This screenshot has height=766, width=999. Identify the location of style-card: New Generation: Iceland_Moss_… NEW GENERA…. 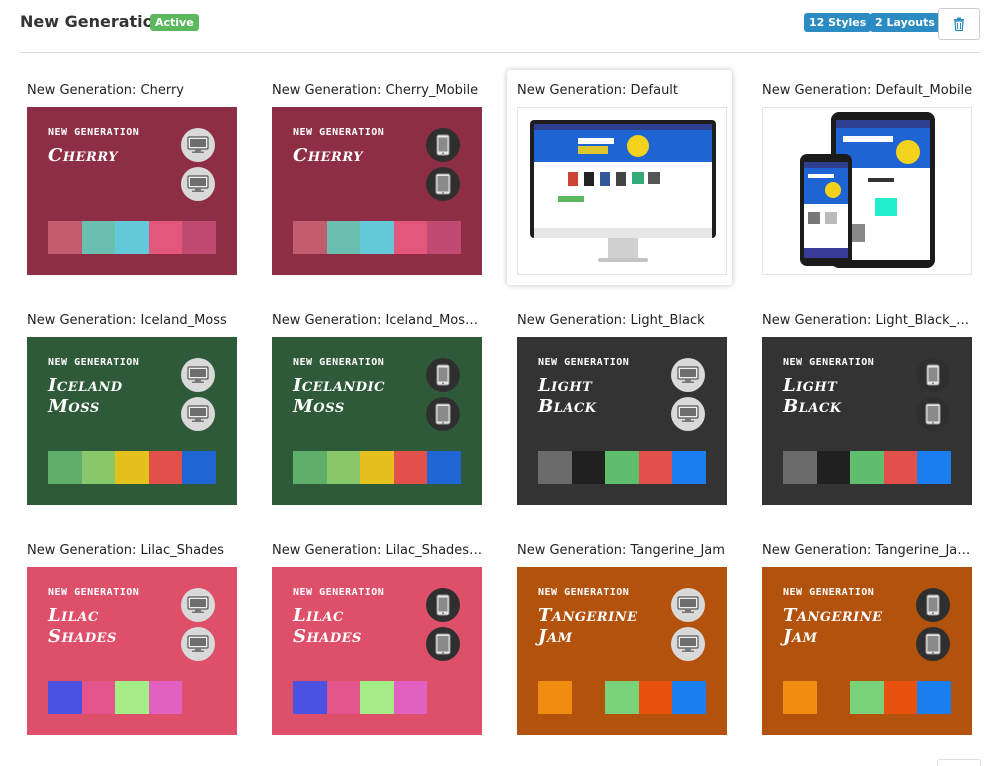
(374, 407).